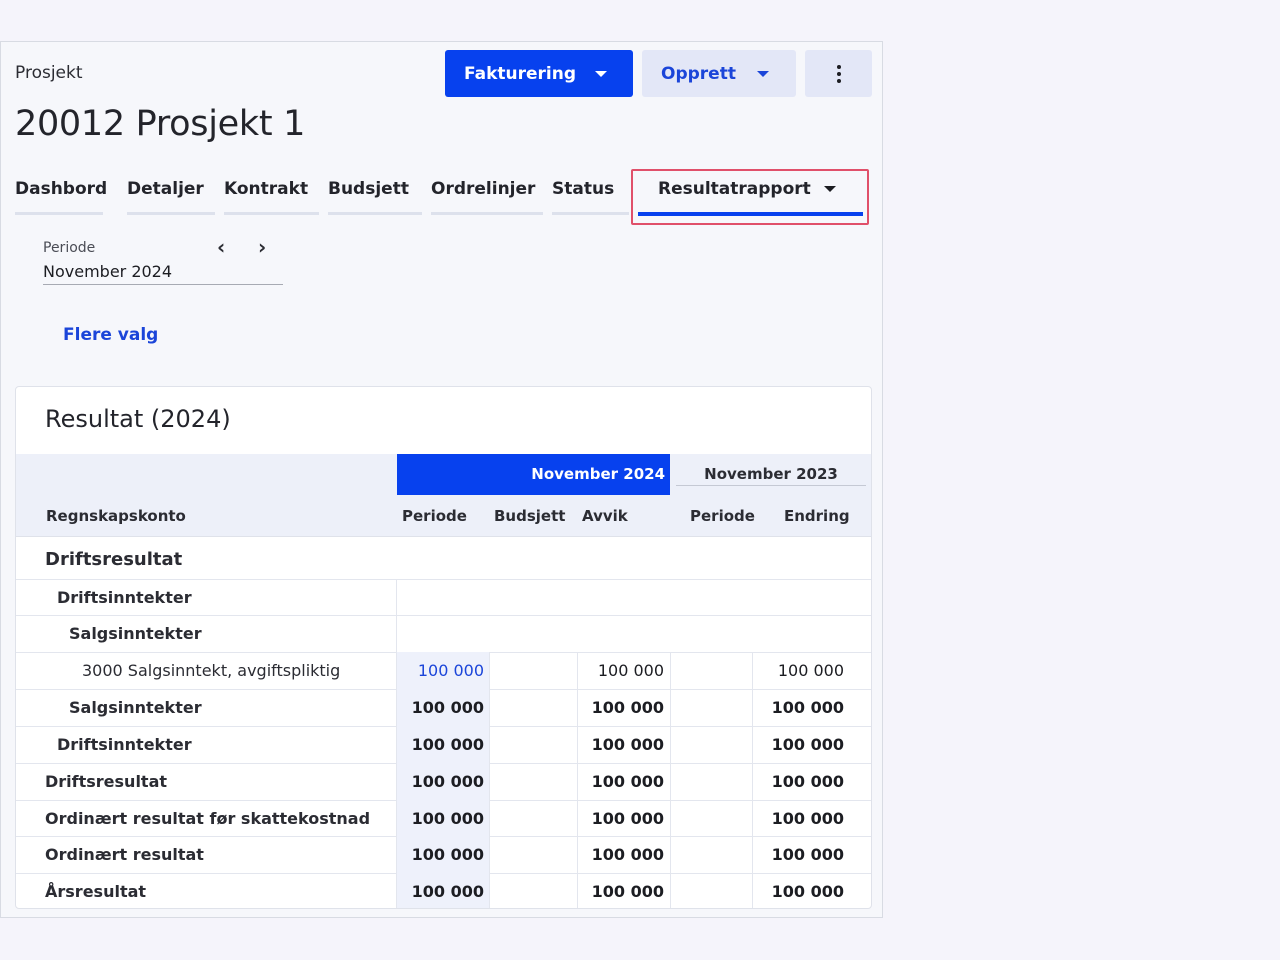 The width and height of the screenshot is (1280, 960). What do you see at coordinates (771, 474) in the screenshot?
I see `header-previous-group: November 2023` at bounding box center [771, 474].